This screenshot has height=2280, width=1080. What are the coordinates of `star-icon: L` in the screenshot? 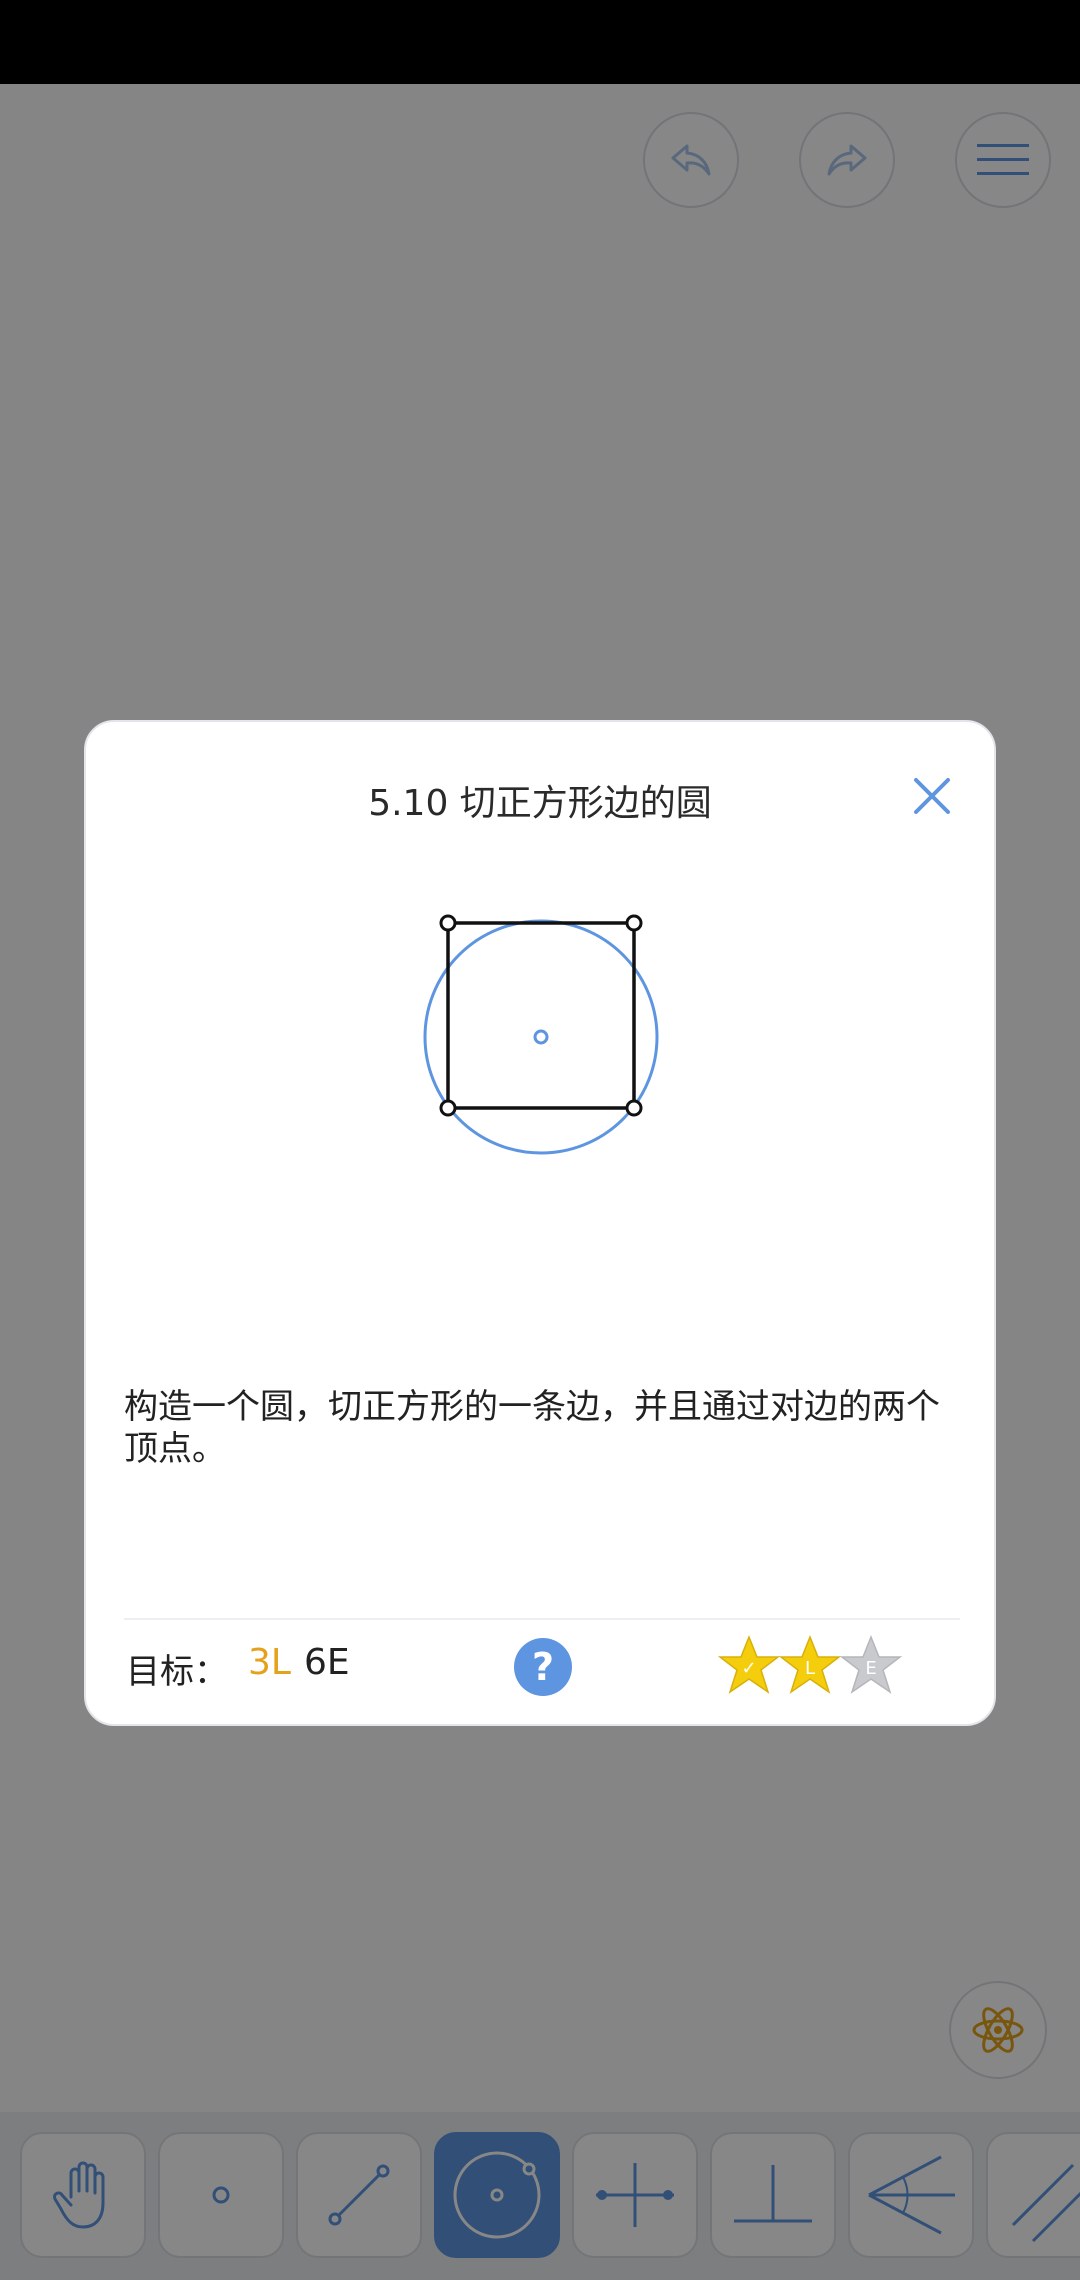 It's located at (810, 1664).